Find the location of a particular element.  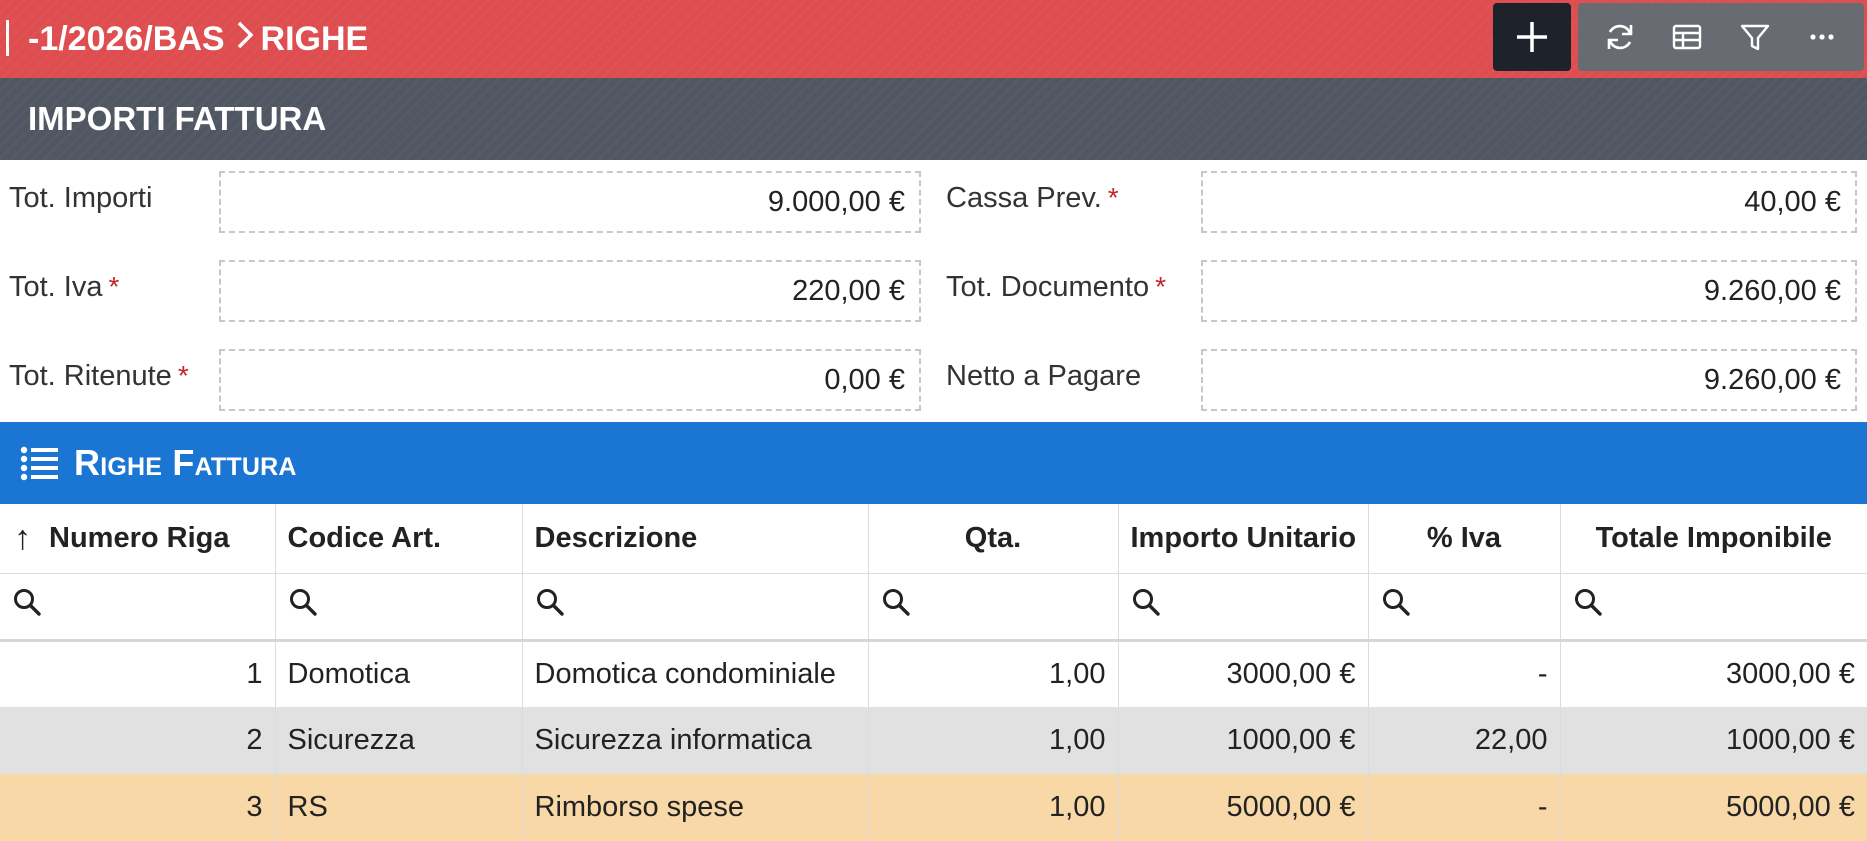

cell-descrizione: Rimborso spese is located at coordinates (695, 807).